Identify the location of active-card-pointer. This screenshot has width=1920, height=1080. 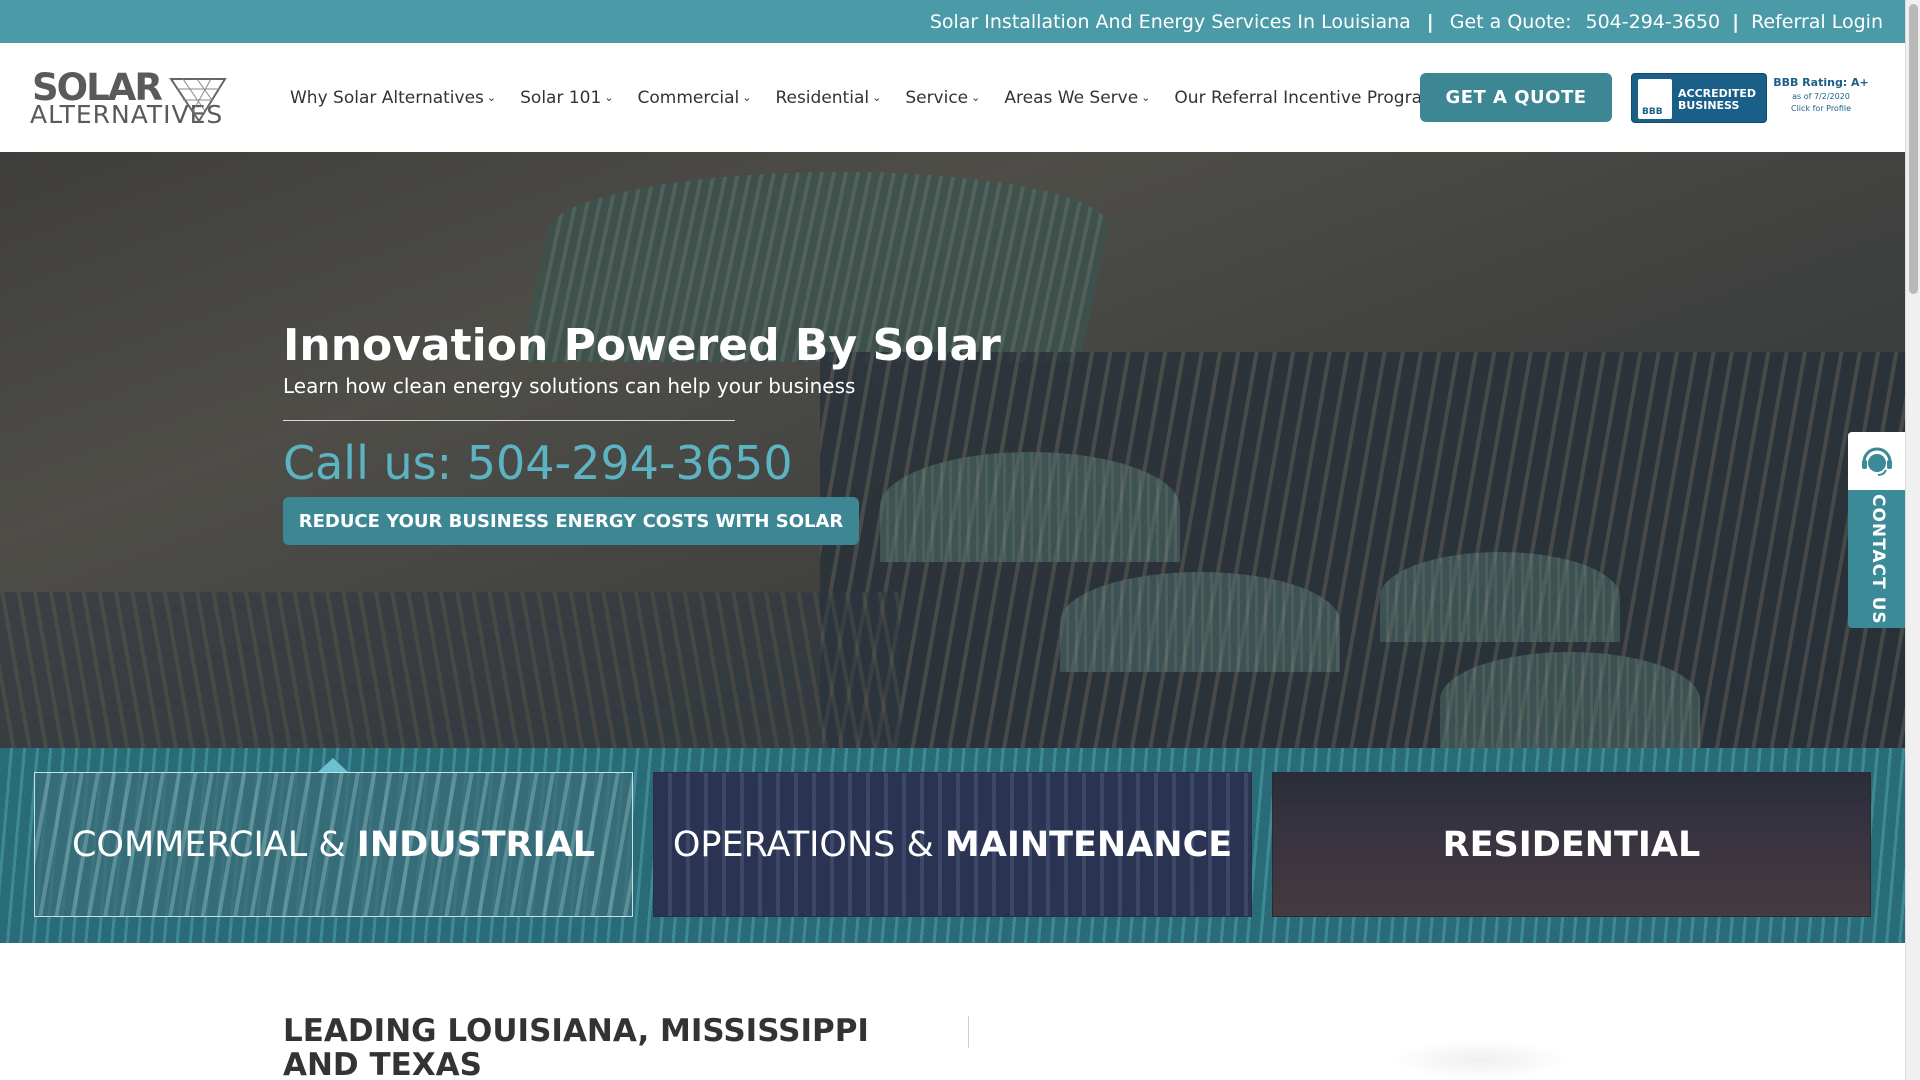
(333, 765).